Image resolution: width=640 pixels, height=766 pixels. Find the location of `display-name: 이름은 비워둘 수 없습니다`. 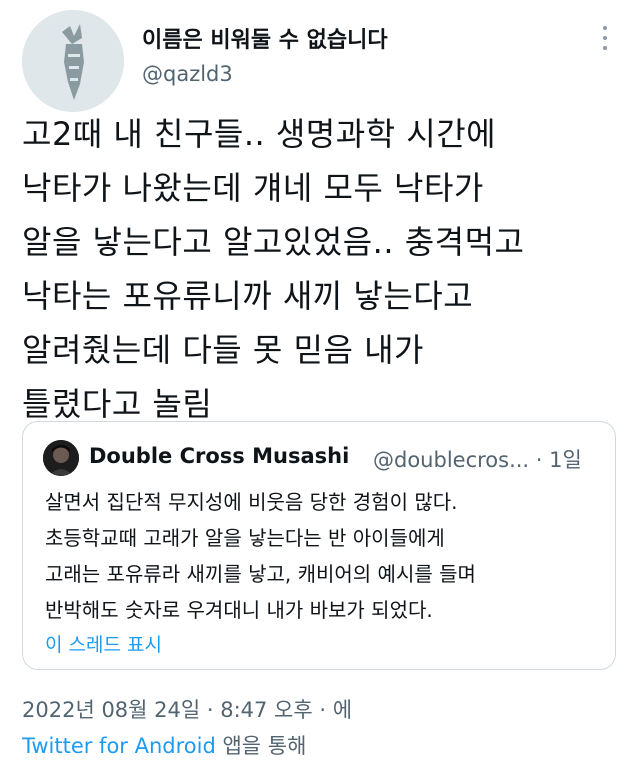

display-name: 이름은 비워둘 수 없습니다 is located at coordinates (265, 38).